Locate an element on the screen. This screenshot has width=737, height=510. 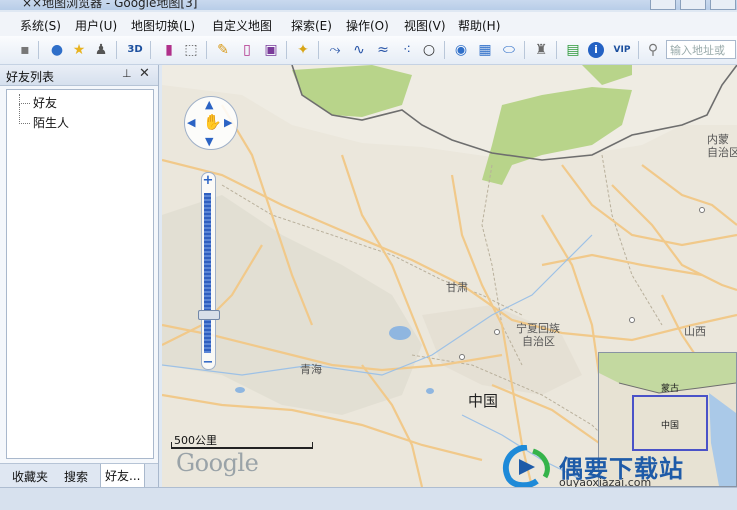
menu-explore: 探索(E) is located at coordinates (311, 25).